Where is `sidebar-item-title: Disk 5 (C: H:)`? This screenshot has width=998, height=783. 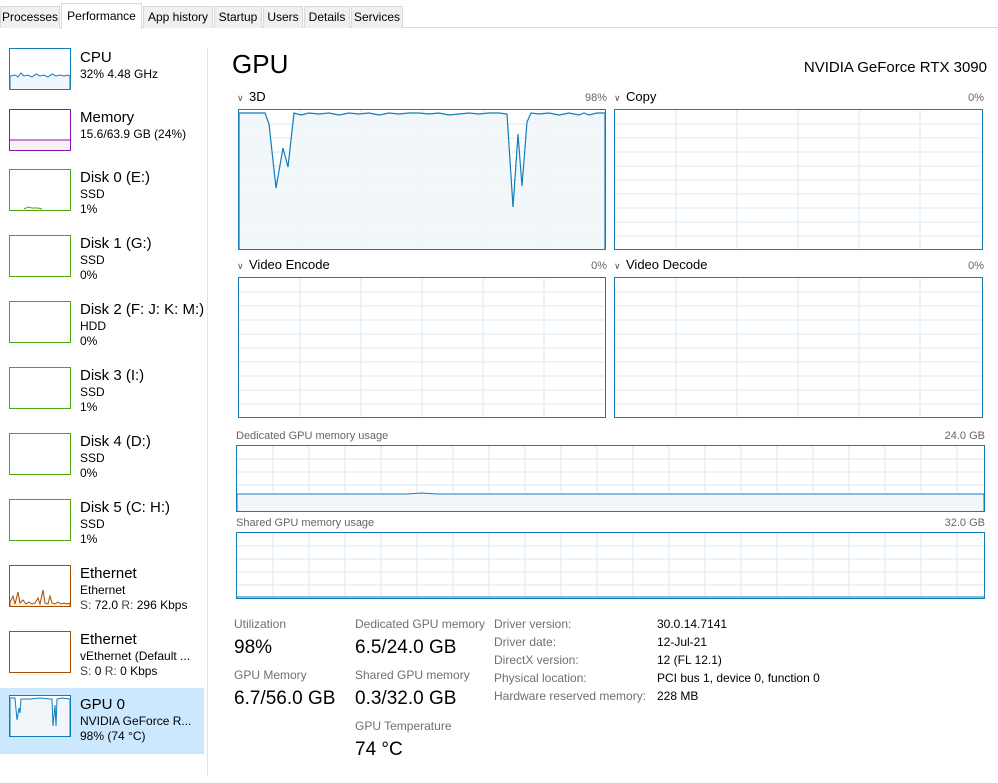
sidebar-item-title: Disk 5 (C: H:) is located at coordinates (125, 507).